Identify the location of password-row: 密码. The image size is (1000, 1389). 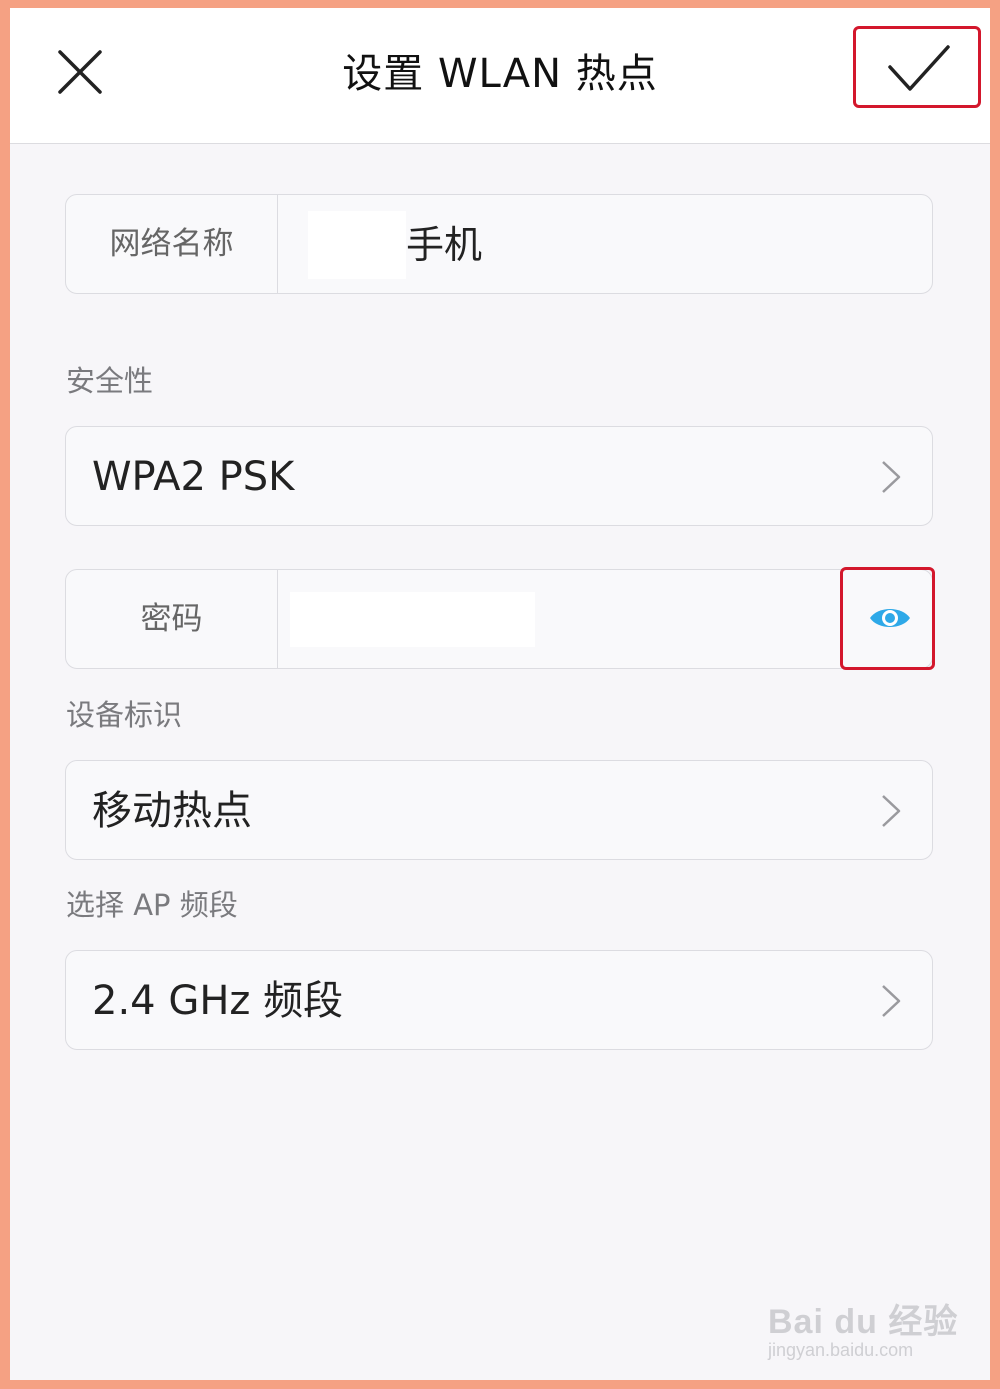
(499, 619).